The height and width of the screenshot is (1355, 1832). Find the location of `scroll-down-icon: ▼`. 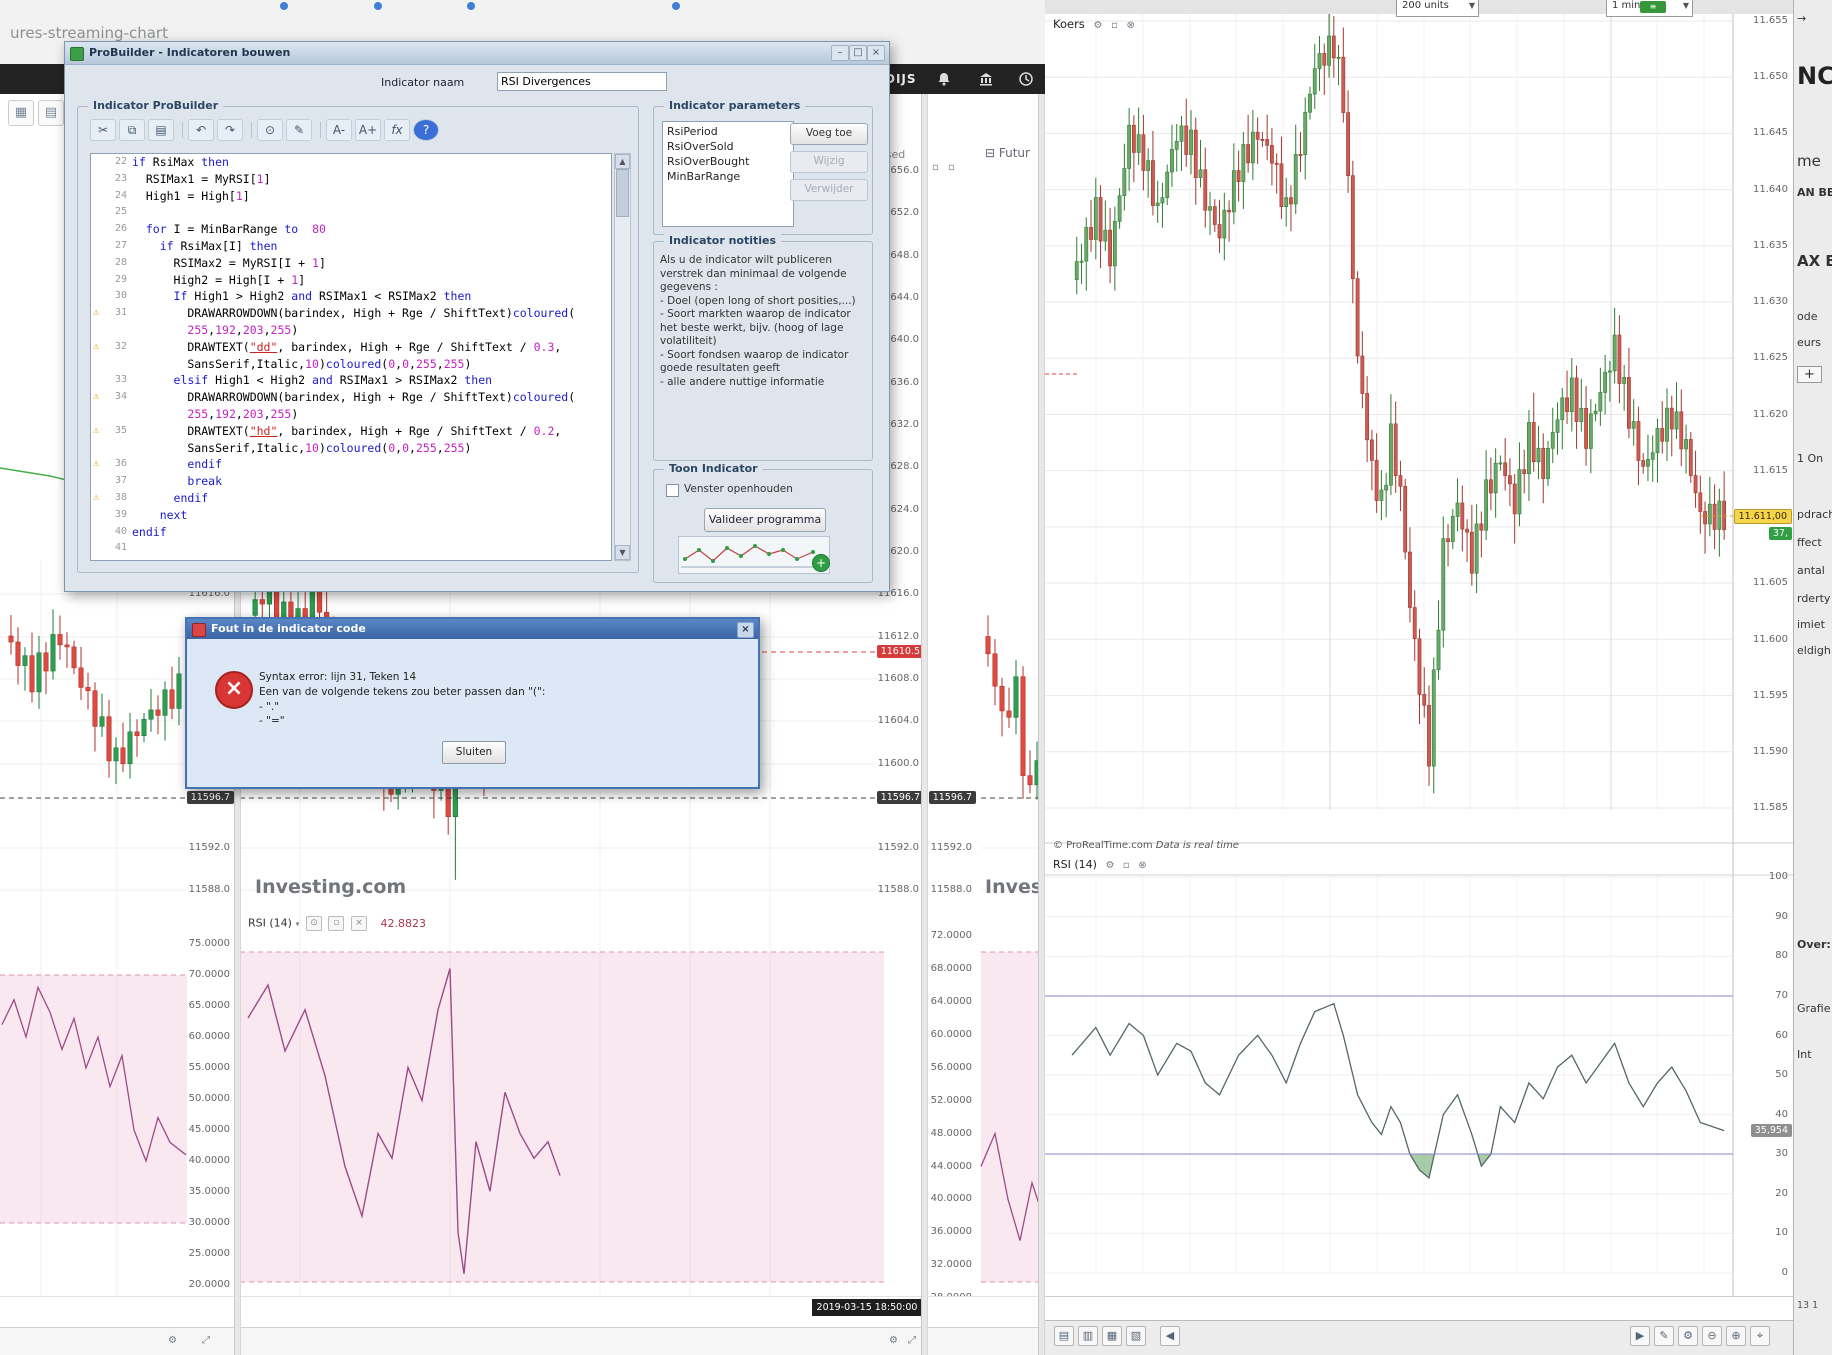

scroll-down-icon: ▼ is located at coordinates (622, 552).